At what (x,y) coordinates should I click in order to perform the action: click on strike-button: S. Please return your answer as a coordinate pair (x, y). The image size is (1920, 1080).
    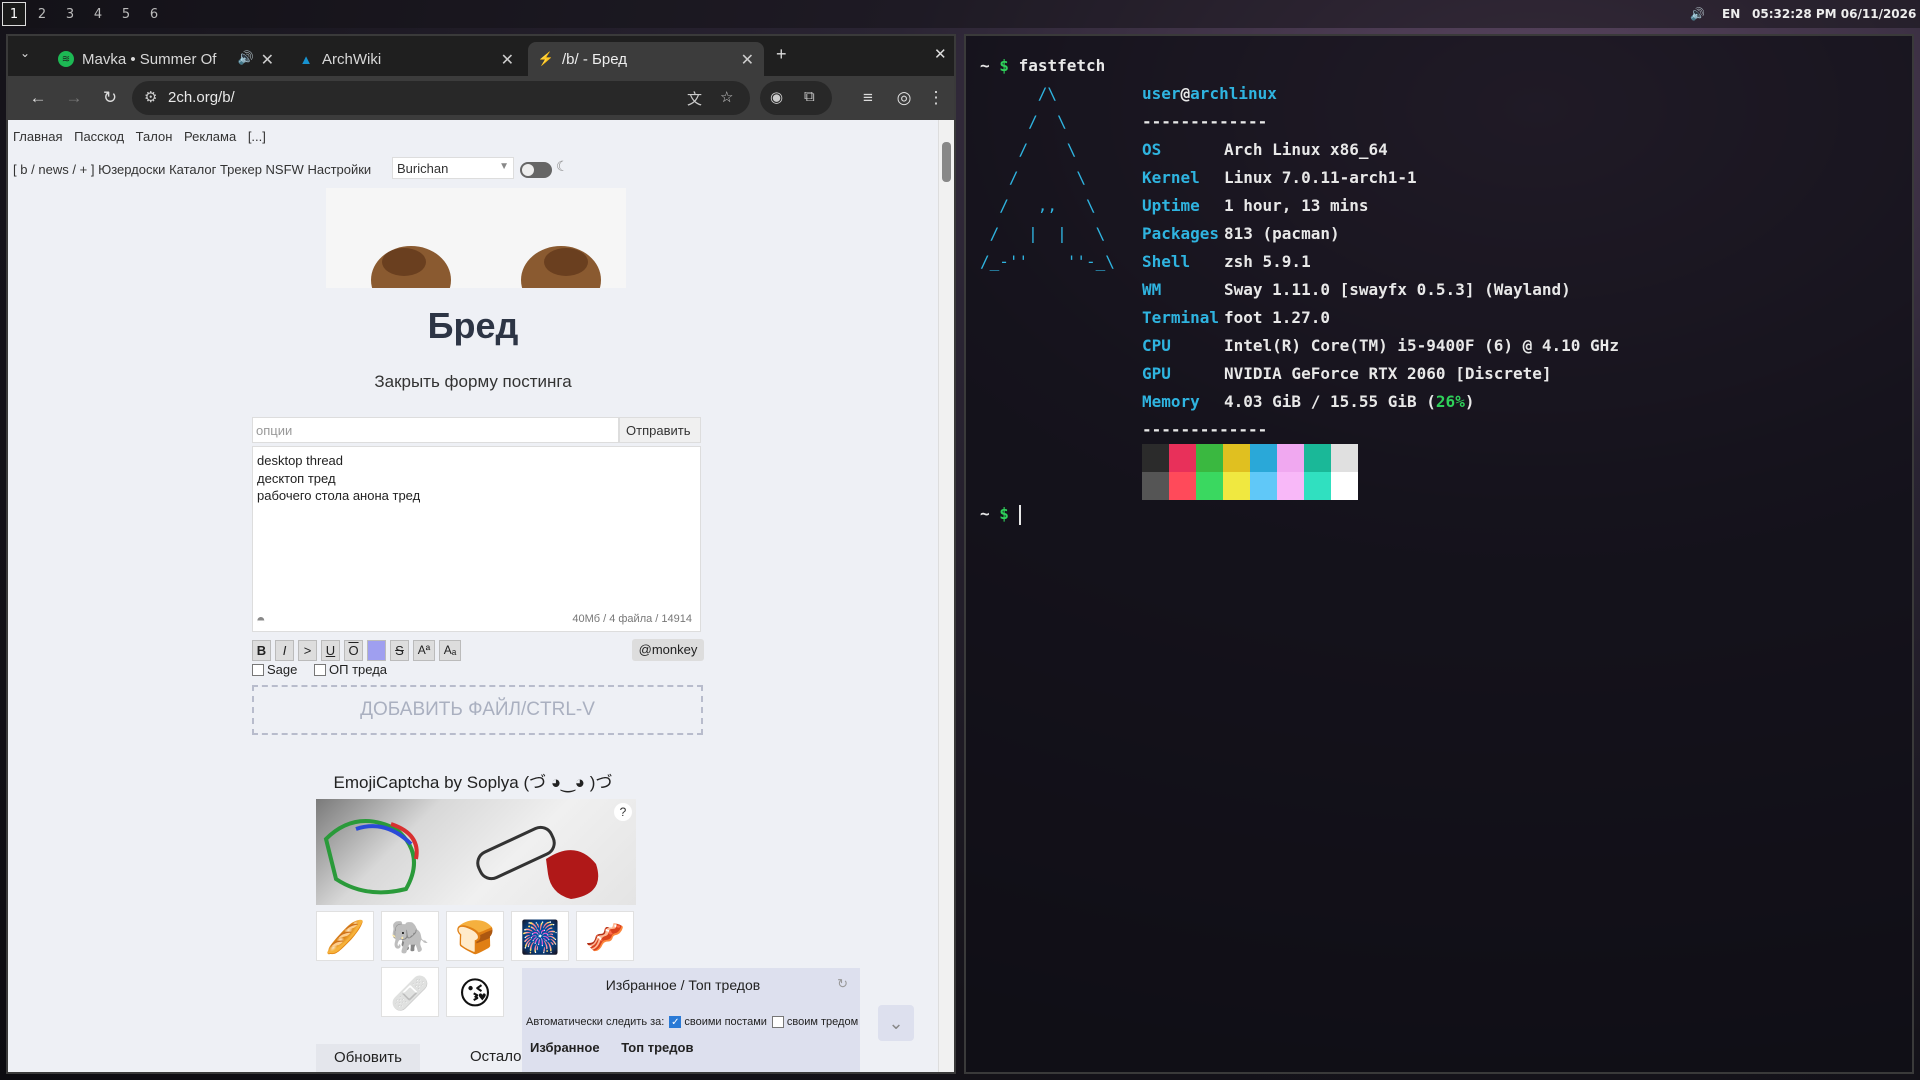
    Looking at the image, I should click on (399, 650).